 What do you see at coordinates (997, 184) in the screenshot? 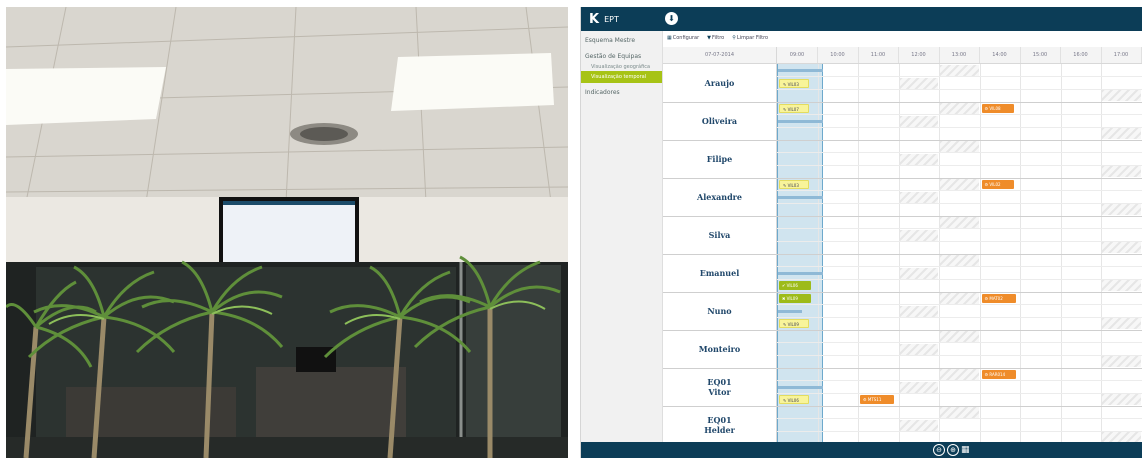
I see `task-block: ⚙ VIL02` at bounding box center [997, 184].